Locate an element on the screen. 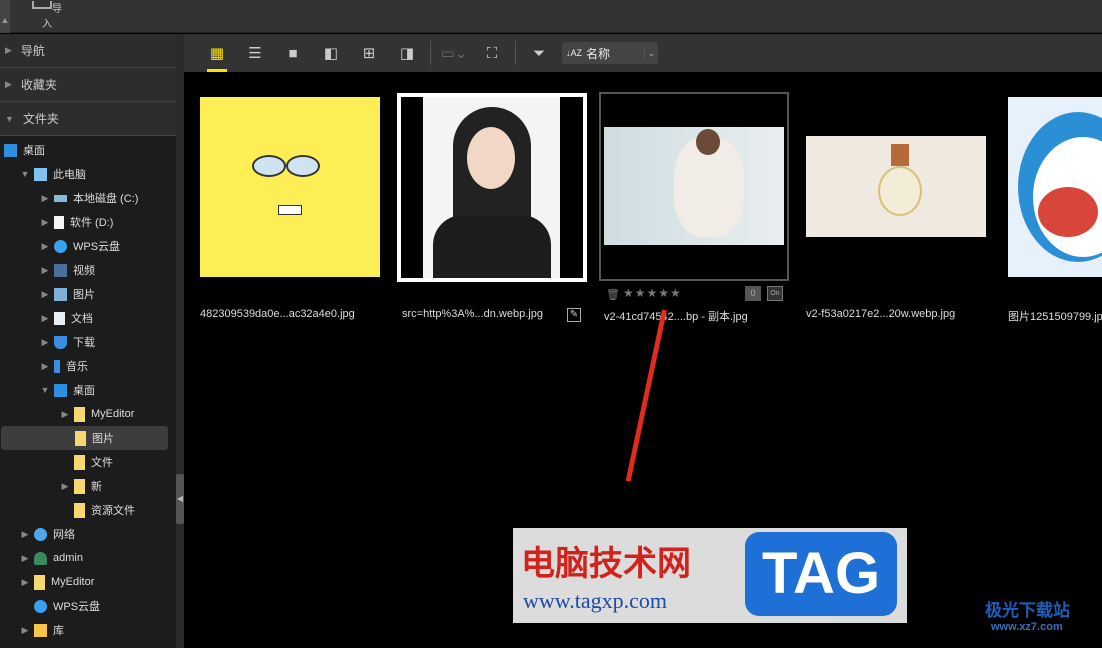  watermark-tagxp: 电脑技术网 www.tagxp.com TAG is located at coordinates (710, 575).